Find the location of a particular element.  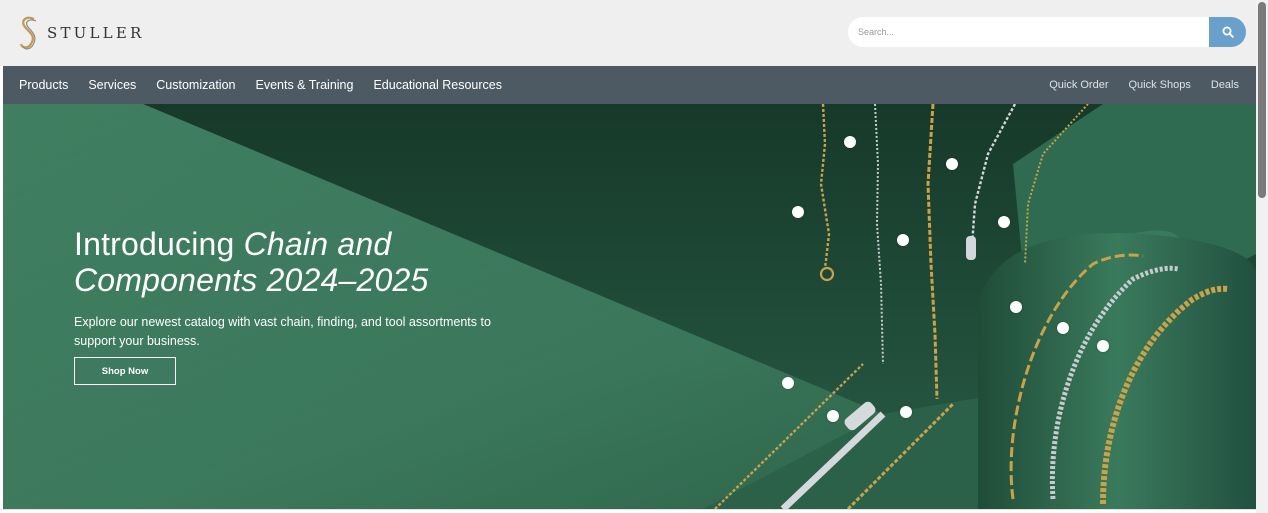

scrollbar-thumb is located at coordinates (1262, 100).